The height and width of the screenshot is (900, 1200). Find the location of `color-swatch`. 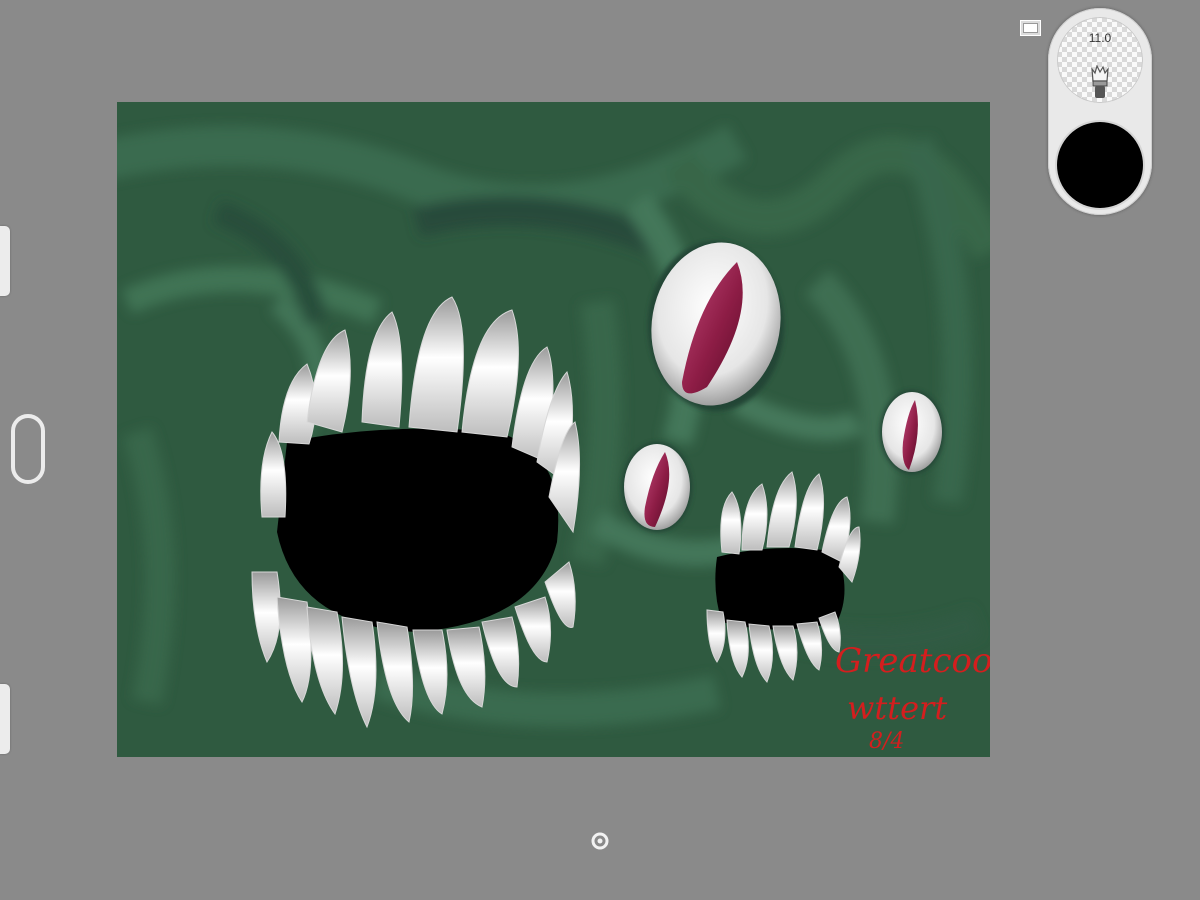

color-swatch is located at coordinates (1100, 165).